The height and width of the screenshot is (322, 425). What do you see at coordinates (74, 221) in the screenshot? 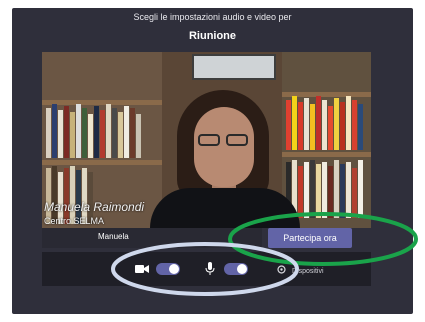
I see `video-caption-org: Centro SELMA` at bounding box center [74, 221].